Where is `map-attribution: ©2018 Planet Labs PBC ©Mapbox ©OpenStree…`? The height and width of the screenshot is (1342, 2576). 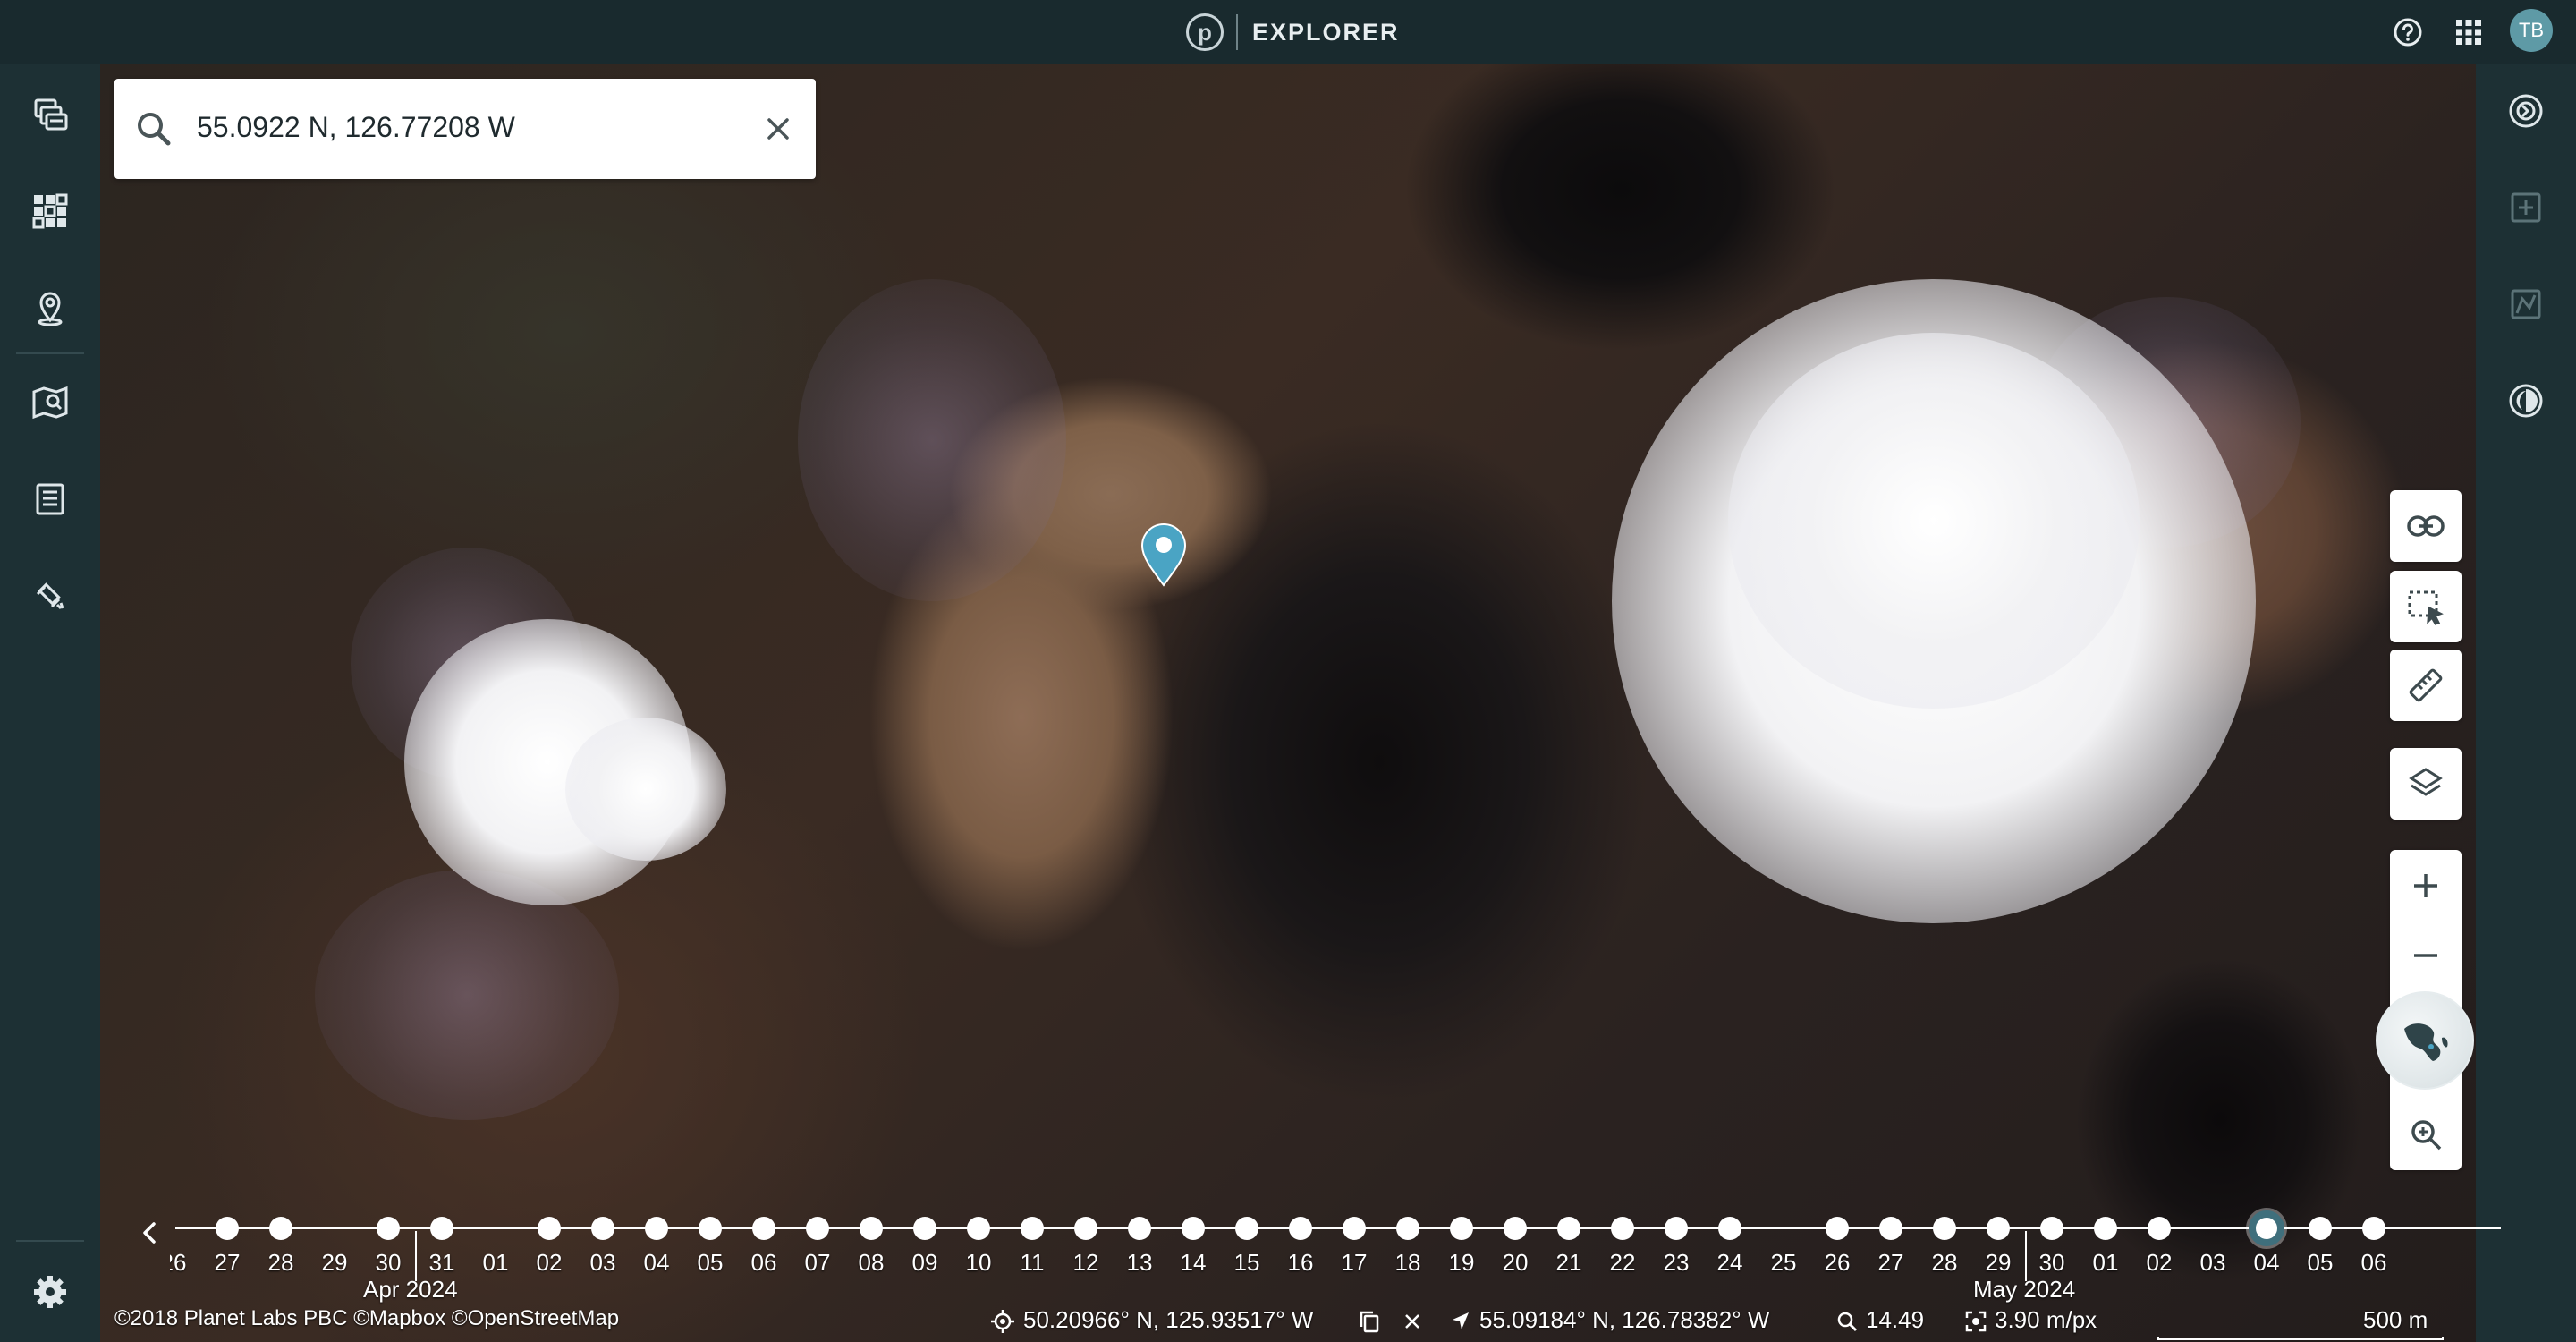 map-attribution: ©2018 Planet Labs PBC ©Mapbox ©OpenStree… is located at coordinates (366, 1319).